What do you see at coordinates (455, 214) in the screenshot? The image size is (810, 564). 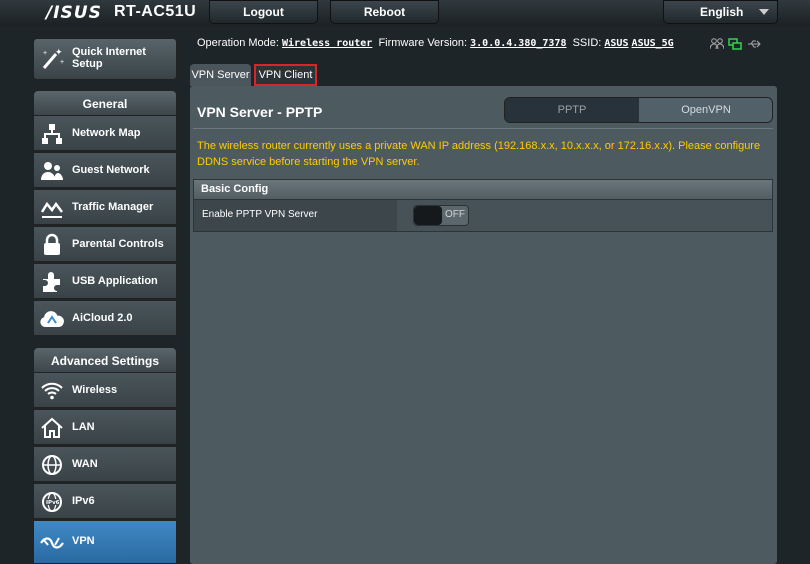 I see `toggle-state-label: OFF` at bounding box center [455, 214].